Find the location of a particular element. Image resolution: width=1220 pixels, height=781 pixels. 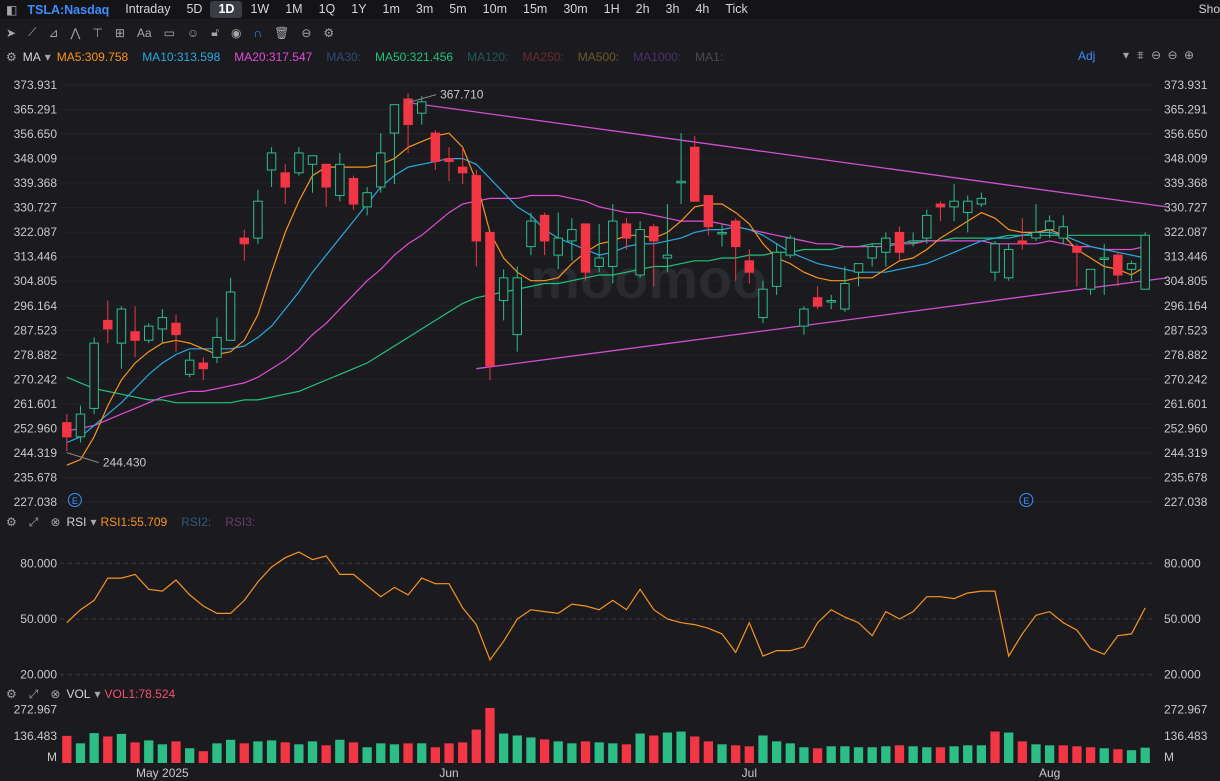

link-icon: ⊖ is located at coordinates (306, 33).